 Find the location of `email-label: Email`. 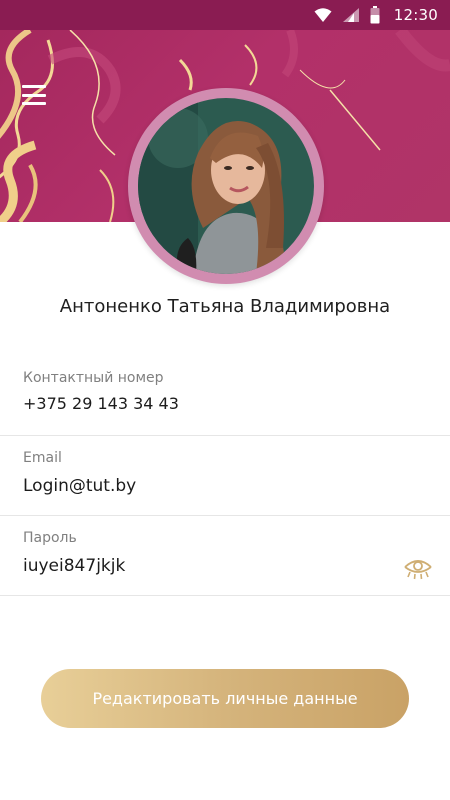

email-label: Email is located at coordinates (42, 458).